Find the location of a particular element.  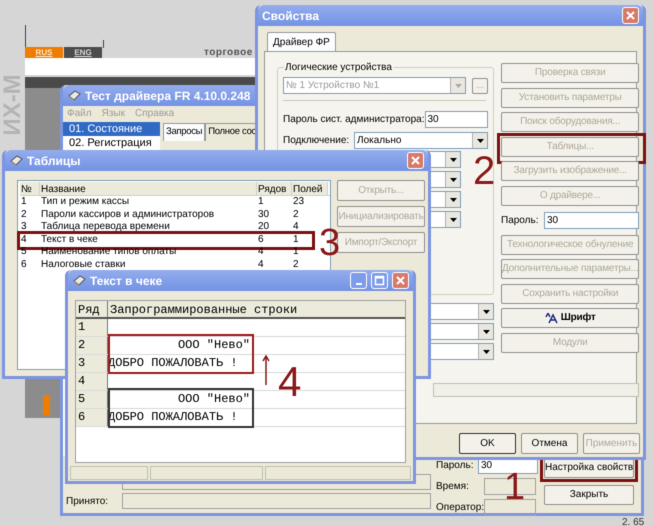

column-header: Ряд is located at coordinates (92, 309).